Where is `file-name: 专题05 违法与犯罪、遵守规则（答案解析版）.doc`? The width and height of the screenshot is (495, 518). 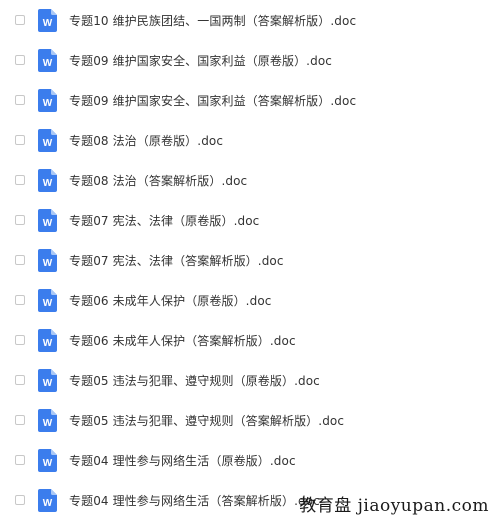
file-name: 专题05 违法与犯罪、遵守规则（答案解析版）.doc is located at coordinates (206, 420).